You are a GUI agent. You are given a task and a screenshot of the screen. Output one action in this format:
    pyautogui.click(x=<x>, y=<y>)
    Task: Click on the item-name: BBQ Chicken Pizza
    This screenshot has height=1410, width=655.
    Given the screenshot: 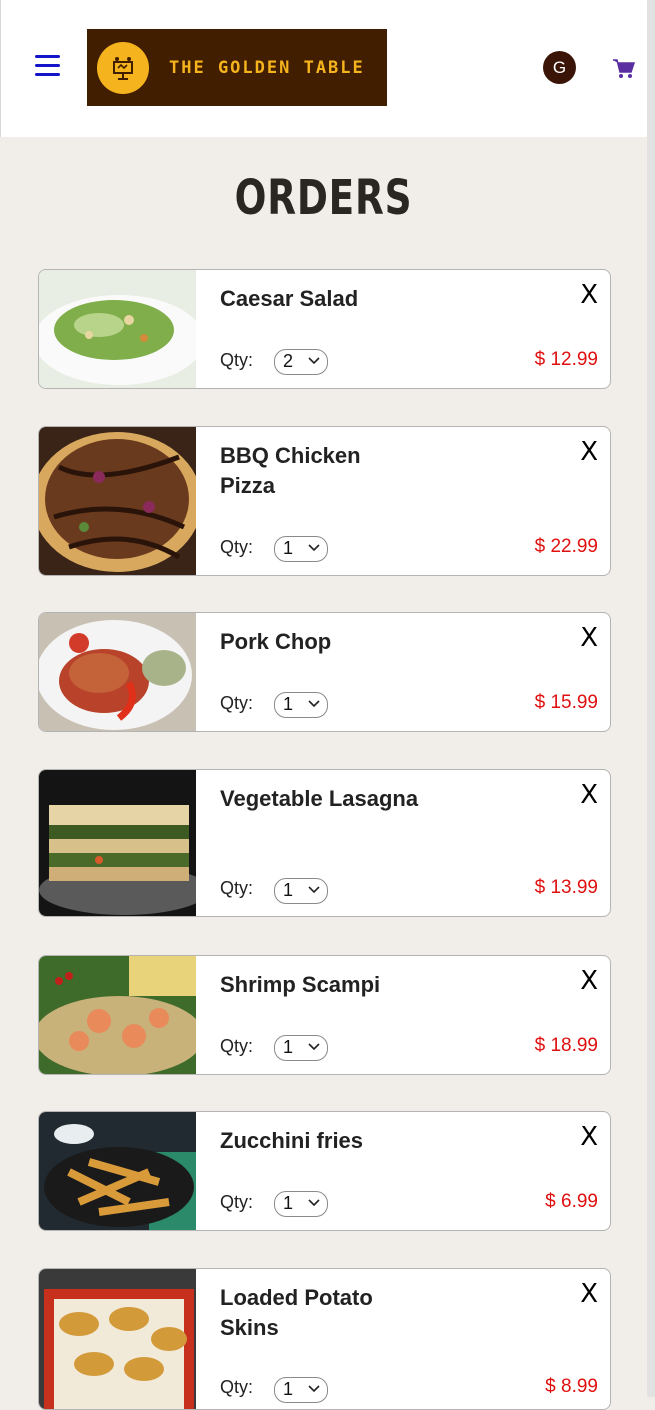 What is the action you would take?
    pyautogui.click(x=290, y=470)
    